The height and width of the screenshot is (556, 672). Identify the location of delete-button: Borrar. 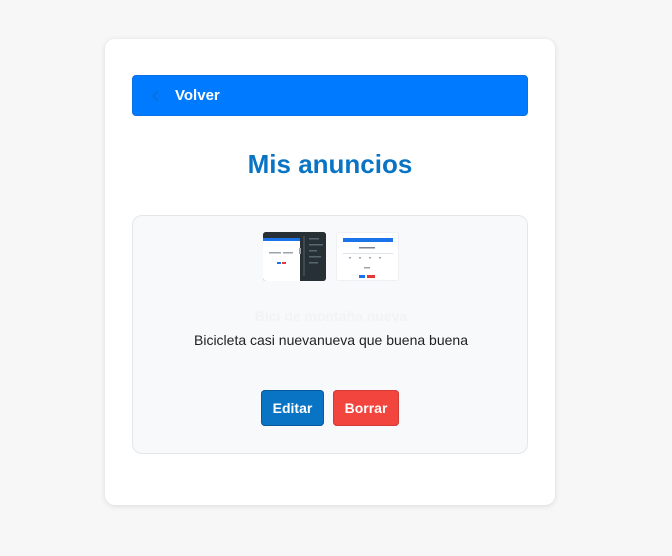
(366, 408).